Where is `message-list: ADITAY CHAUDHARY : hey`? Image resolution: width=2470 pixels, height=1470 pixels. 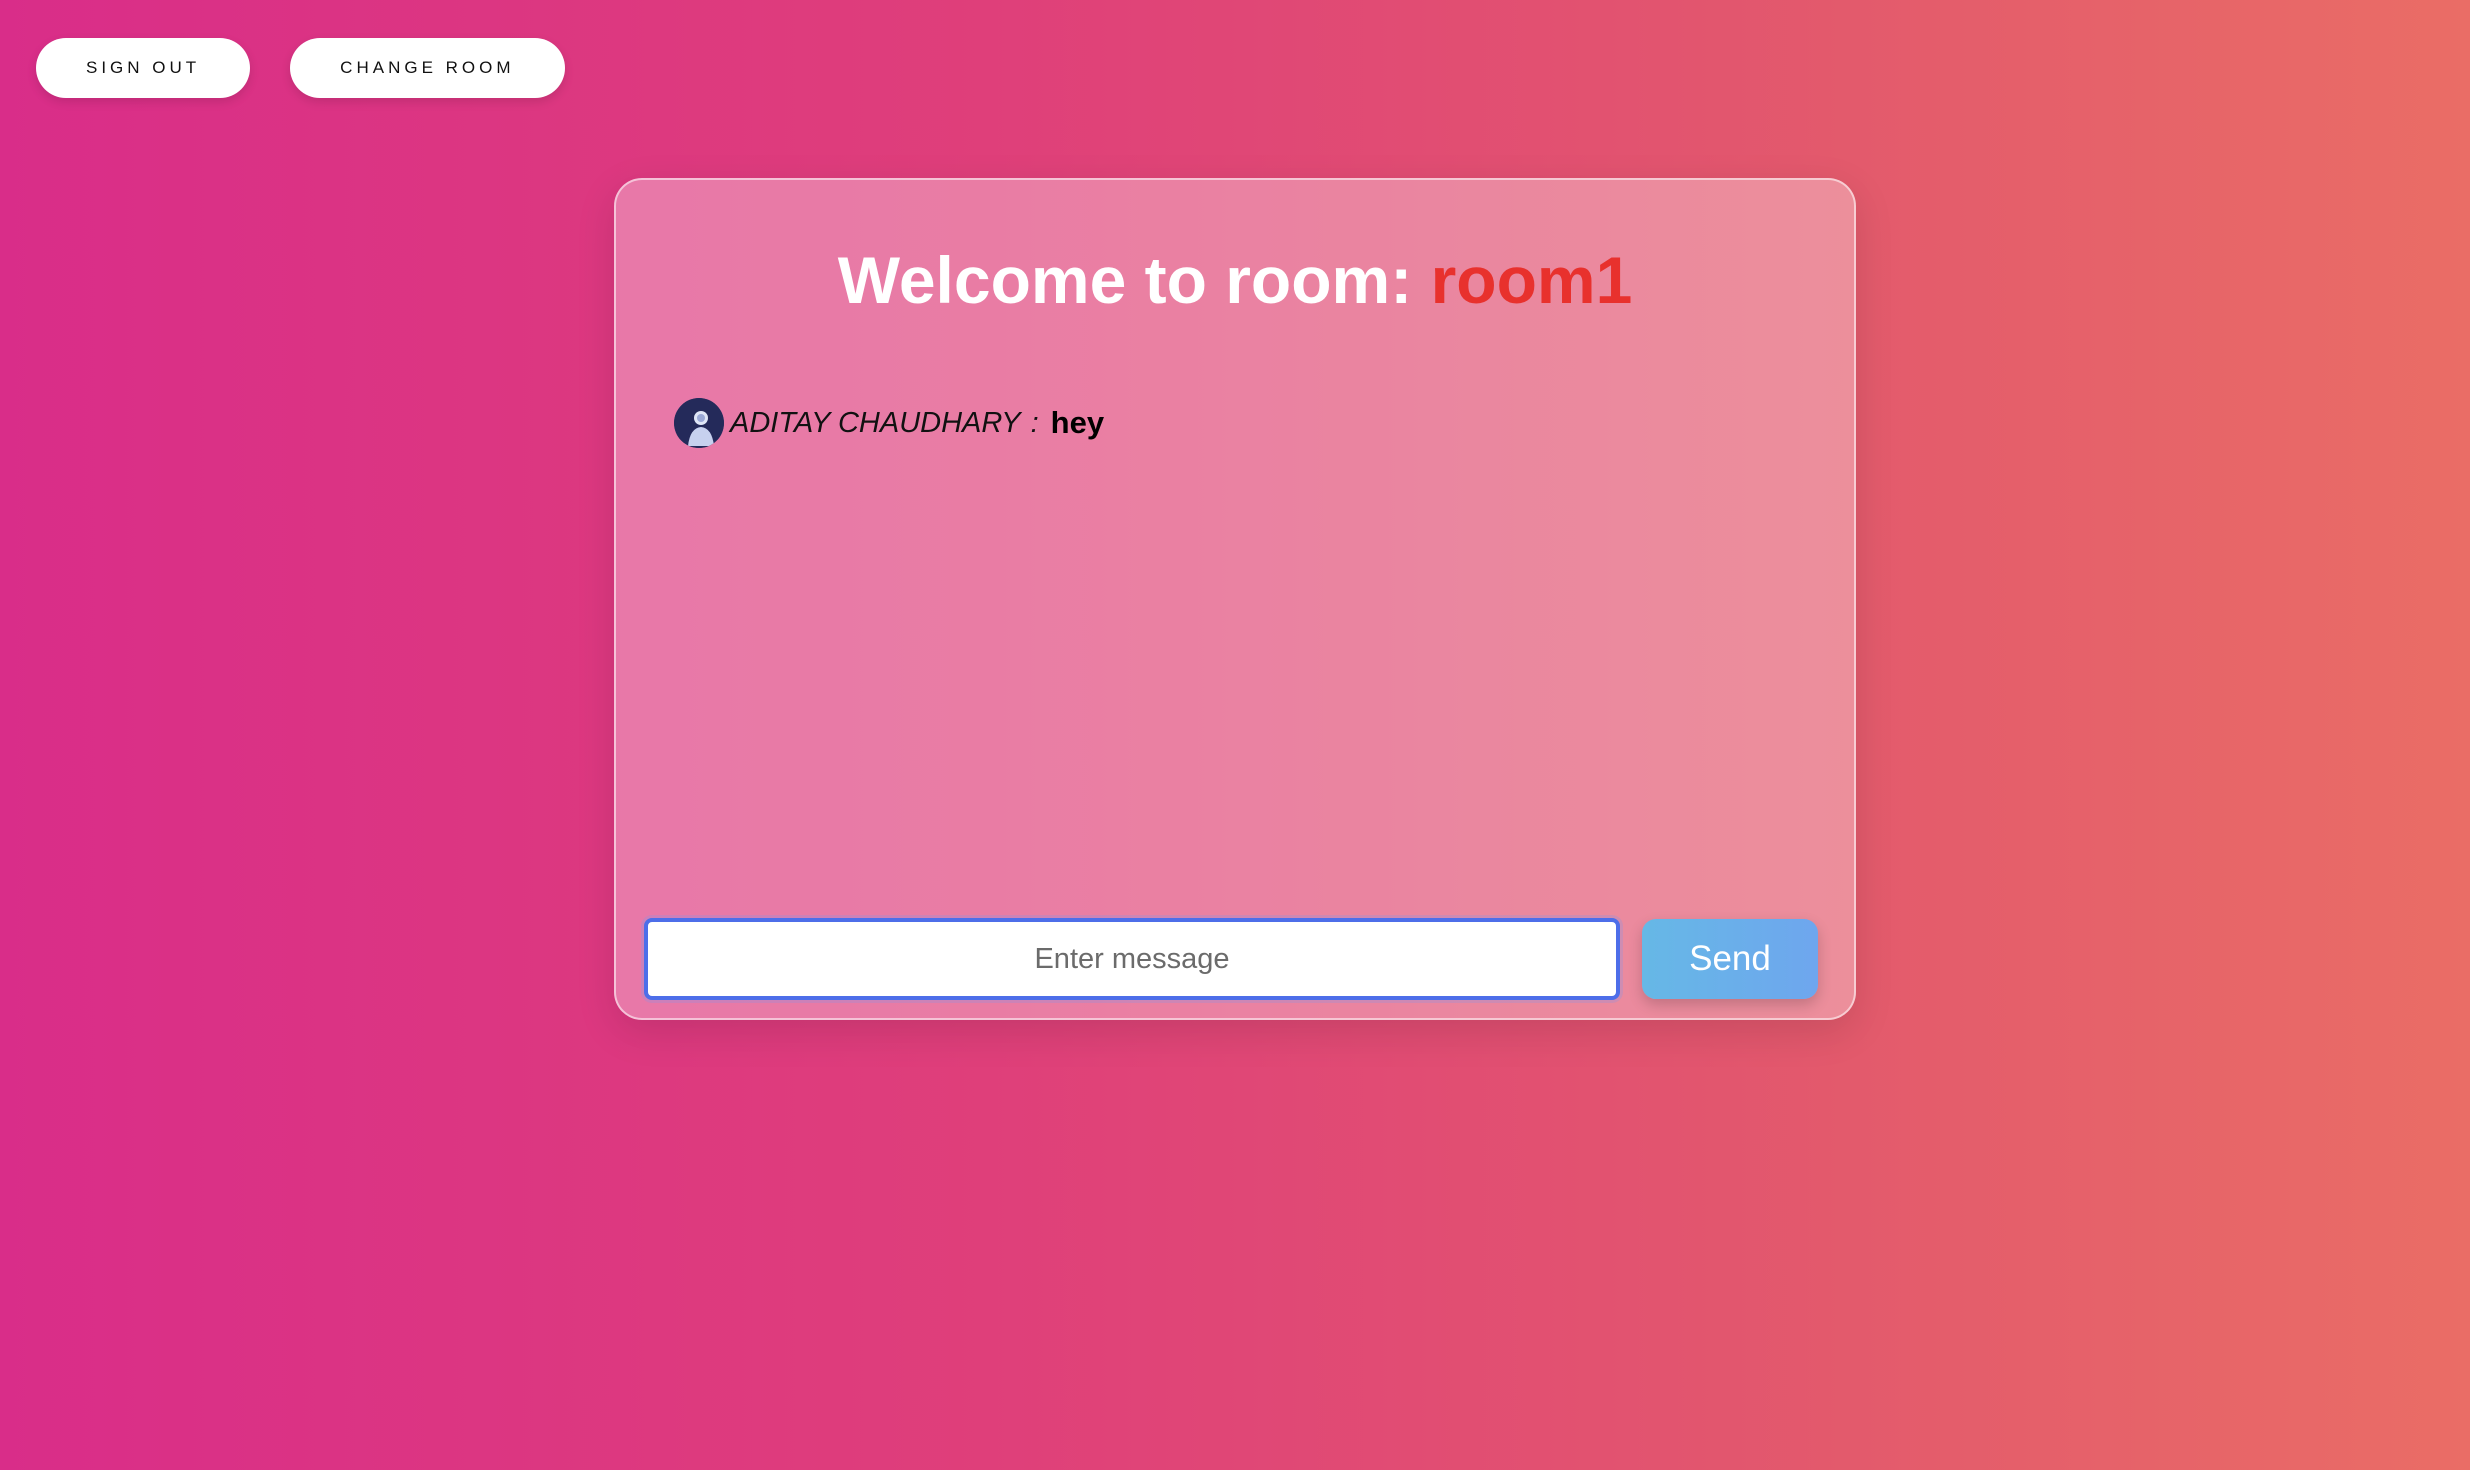
message-list: ADITAY CHAUDHARY : hey is located at coordinates (1235, 423).